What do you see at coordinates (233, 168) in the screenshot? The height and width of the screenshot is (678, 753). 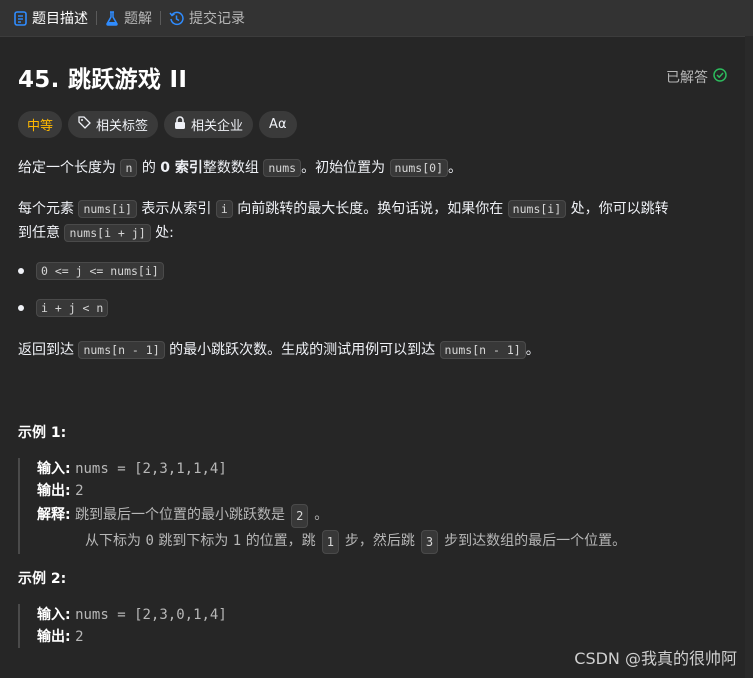 I see `text: 整数数组` at bounding box center [233, 168].